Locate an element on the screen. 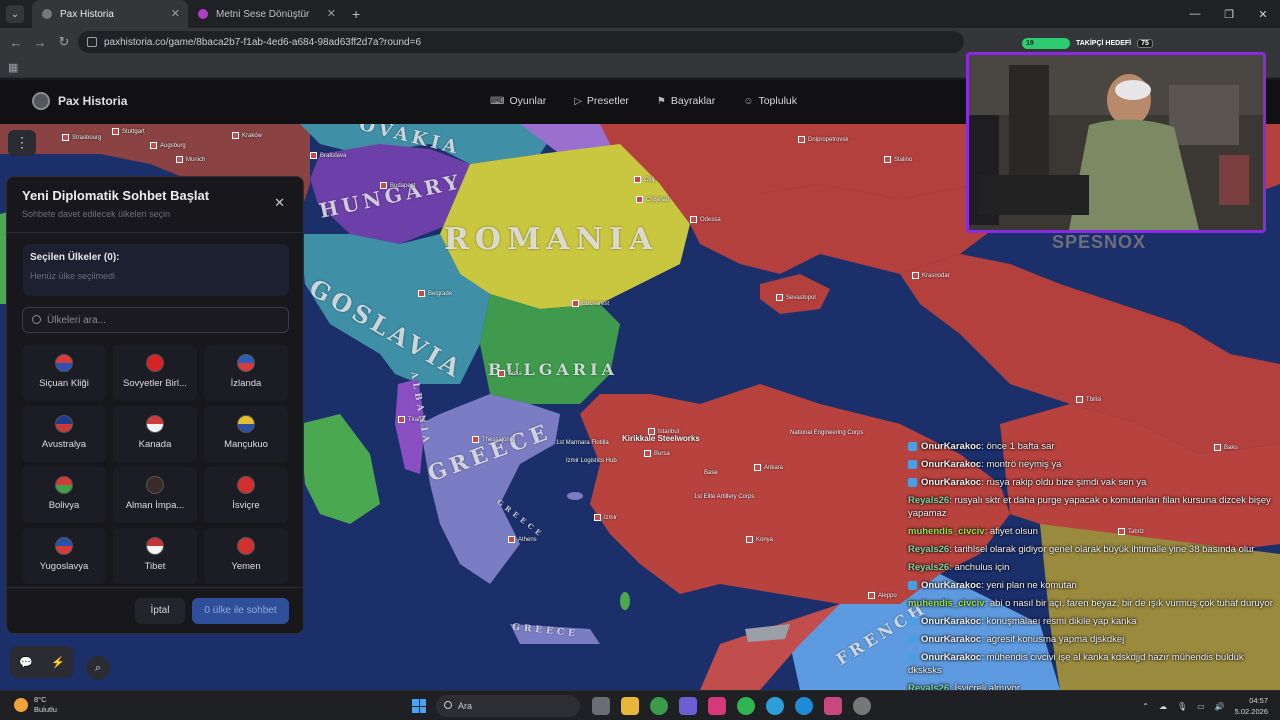  weather-widget: 8°C Bulutlu is located at coordinates (35, 705).